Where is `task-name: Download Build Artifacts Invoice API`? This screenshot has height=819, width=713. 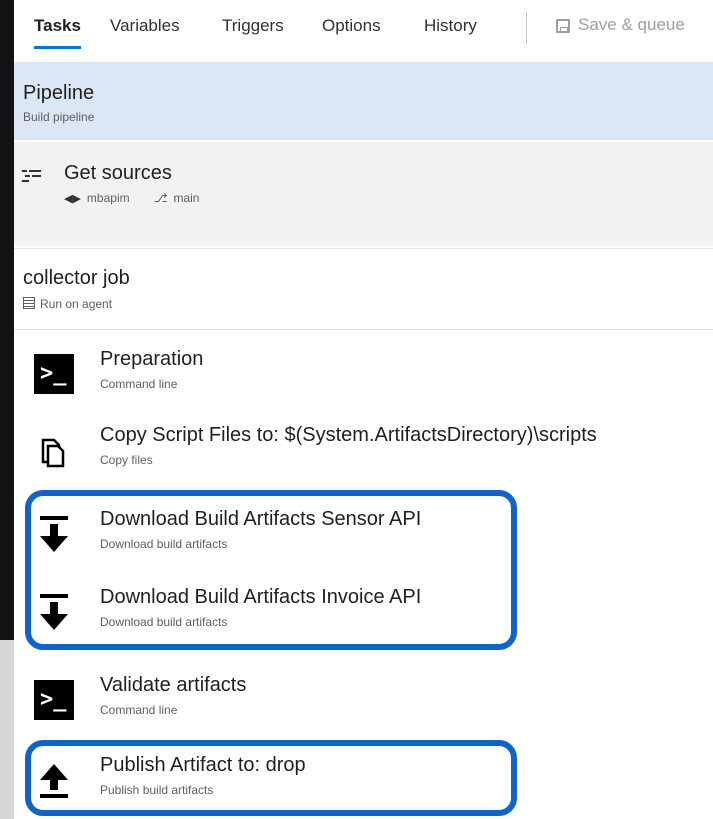
task-name: Download Build Artifacts Invoice API is located at coordinates (261, 597).